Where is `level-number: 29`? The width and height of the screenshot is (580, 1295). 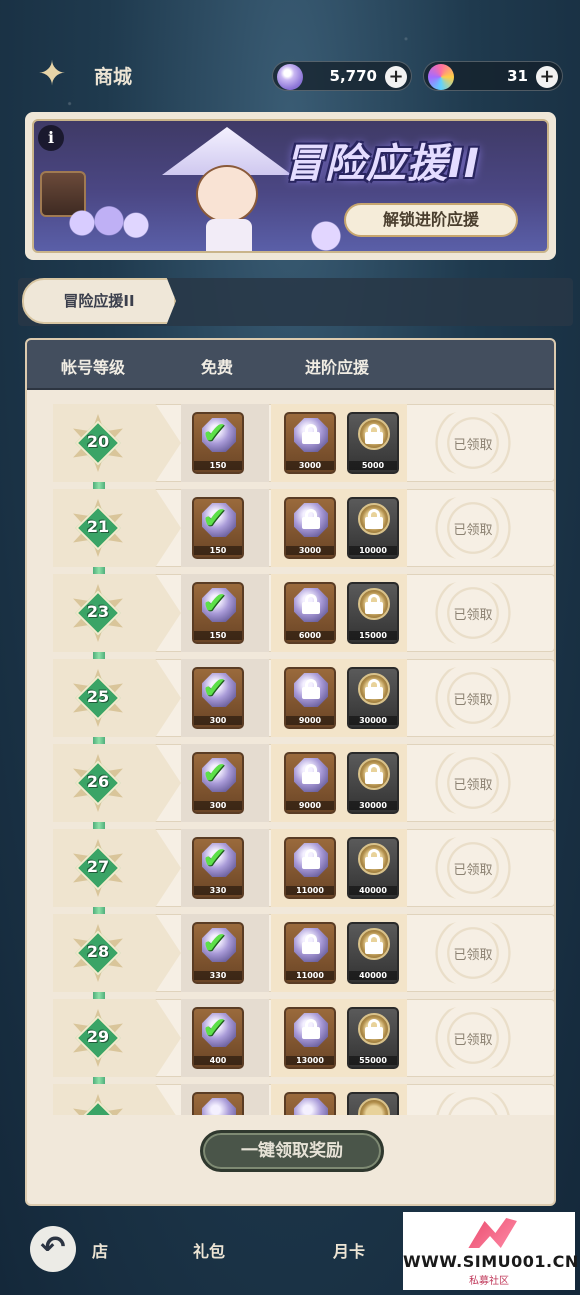
level-number: 29 is located at coordinates (98, 1036).